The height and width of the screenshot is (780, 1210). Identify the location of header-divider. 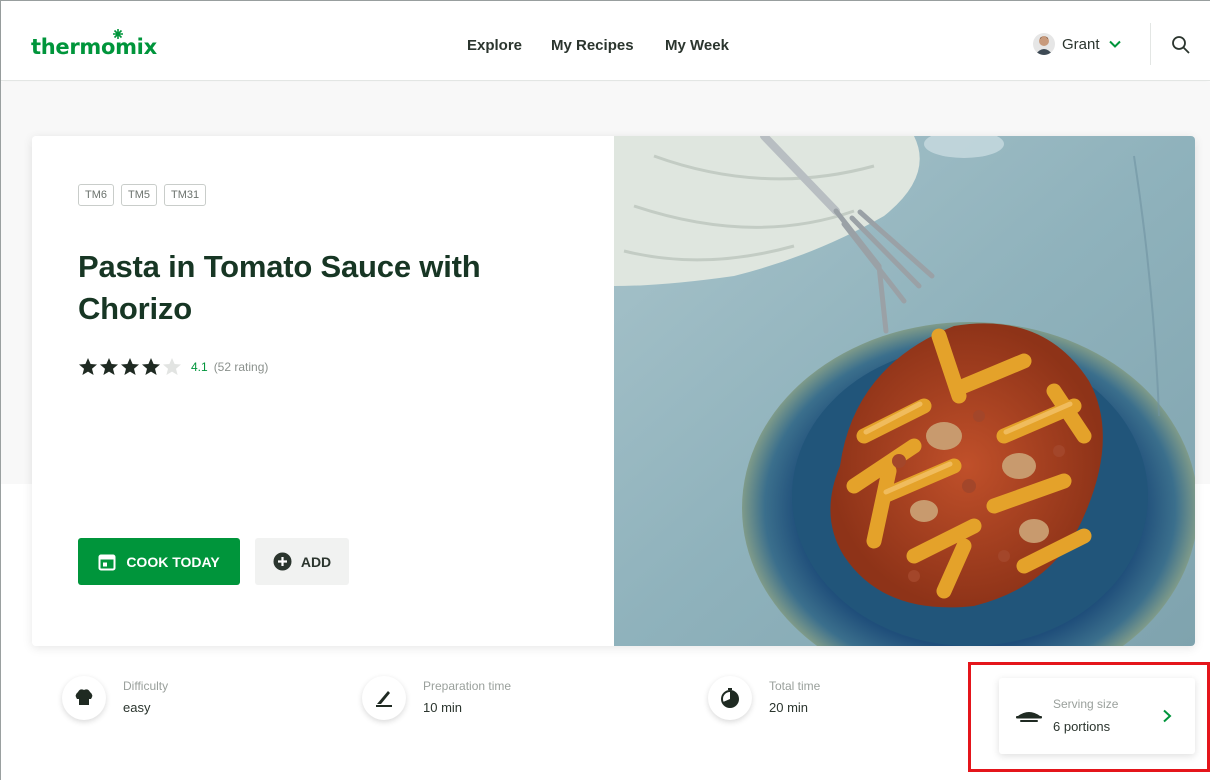
(1150, 44).